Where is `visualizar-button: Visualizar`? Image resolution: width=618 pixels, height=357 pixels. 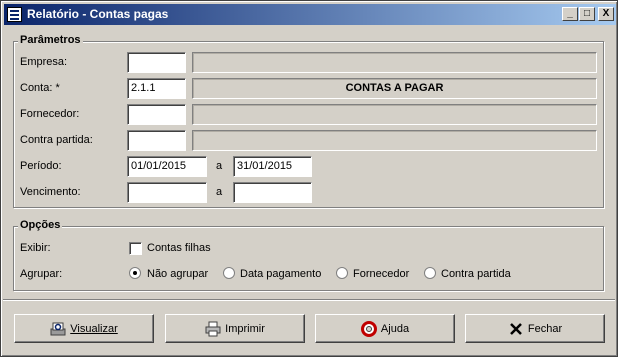
visualizar-button: Visualizar is located at coordinates (84, 328).